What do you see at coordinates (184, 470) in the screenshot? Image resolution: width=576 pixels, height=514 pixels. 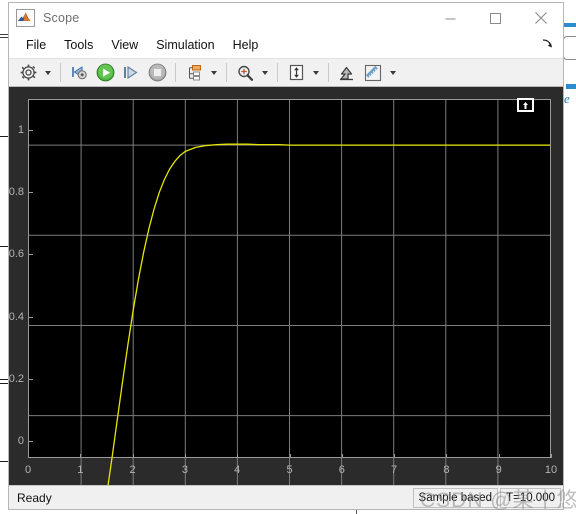 I see `x-axis-tick-label: 3` at bounding box center [184, 470].